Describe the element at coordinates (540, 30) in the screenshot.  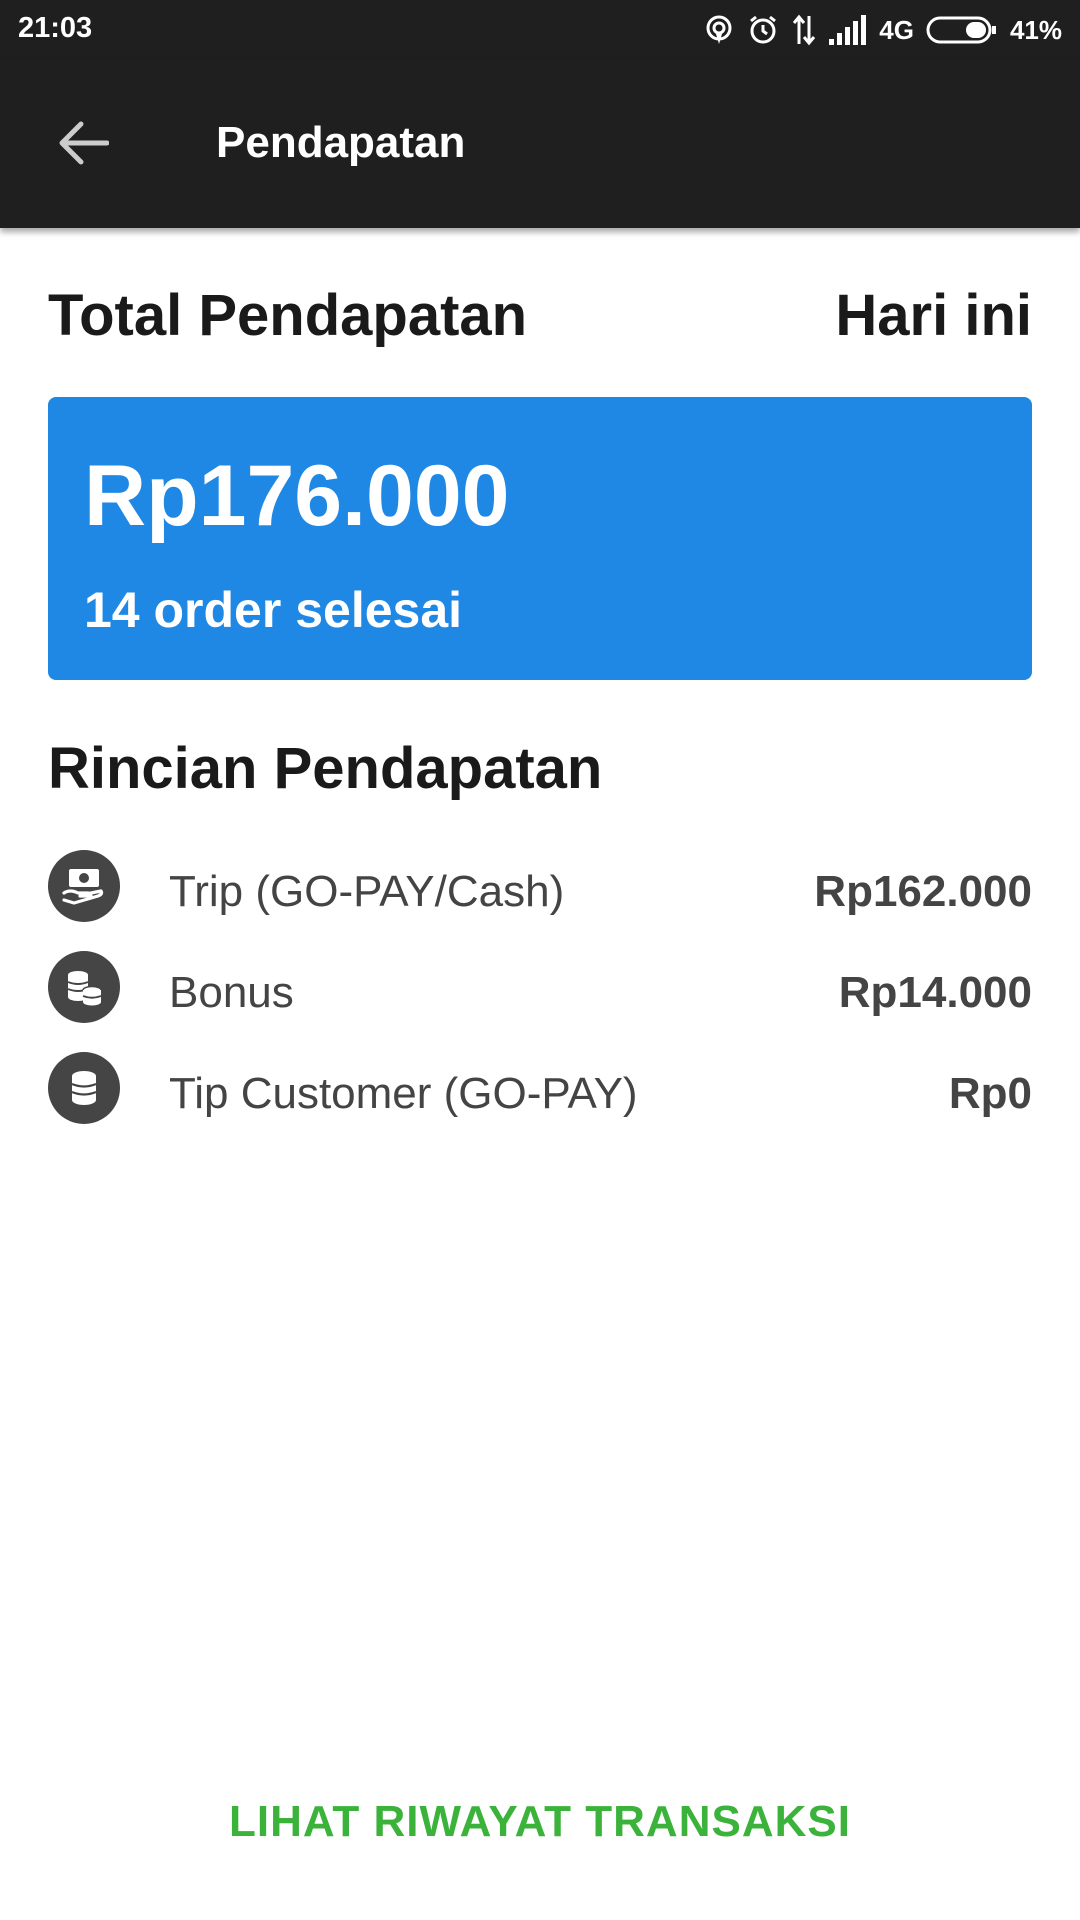
I see `status-bar: 21:03 4G 41%` at that location.